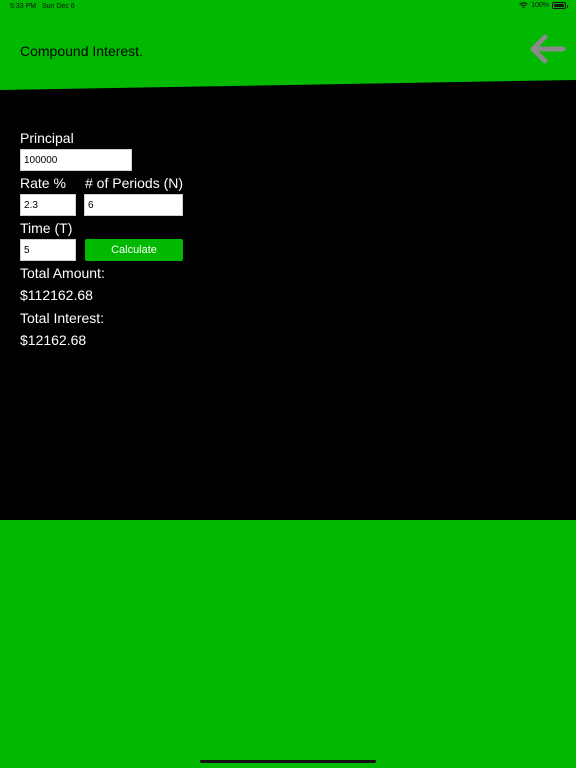 This screenshot has width=576, height=768. I want to click on status-indicators: 100%, so click(543, 5).